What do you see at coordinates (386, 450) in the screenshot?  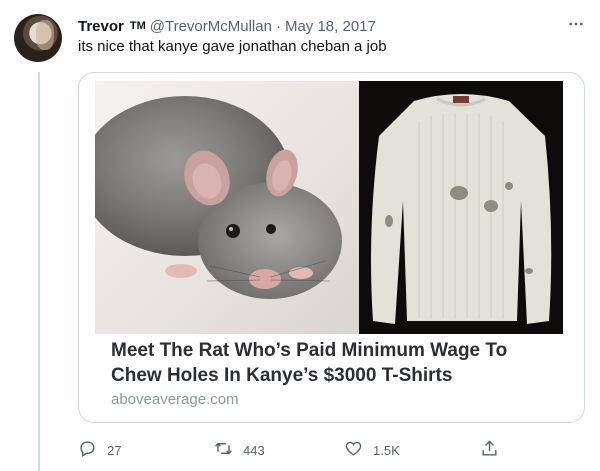 I see `like-count: 1.5K` at bounding box center [386, 450].